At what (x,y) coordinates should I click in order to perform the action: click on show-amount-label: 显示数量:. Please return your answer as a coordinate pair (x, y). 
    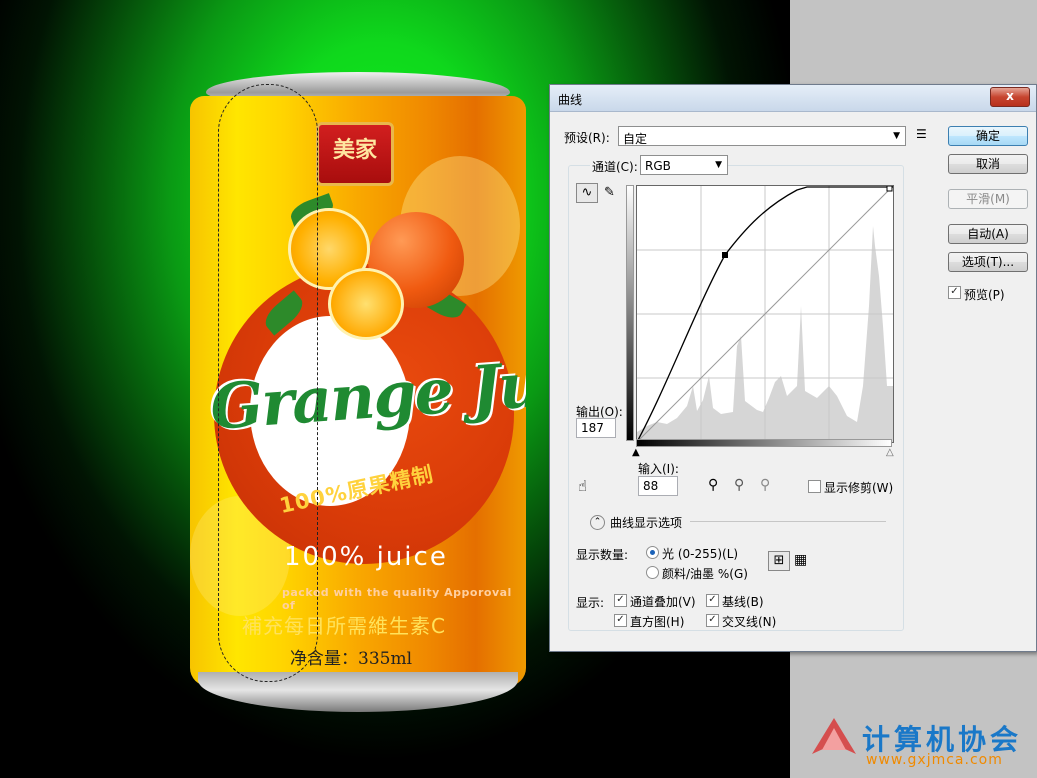
    Looking at the image, I should click on (602, 555).